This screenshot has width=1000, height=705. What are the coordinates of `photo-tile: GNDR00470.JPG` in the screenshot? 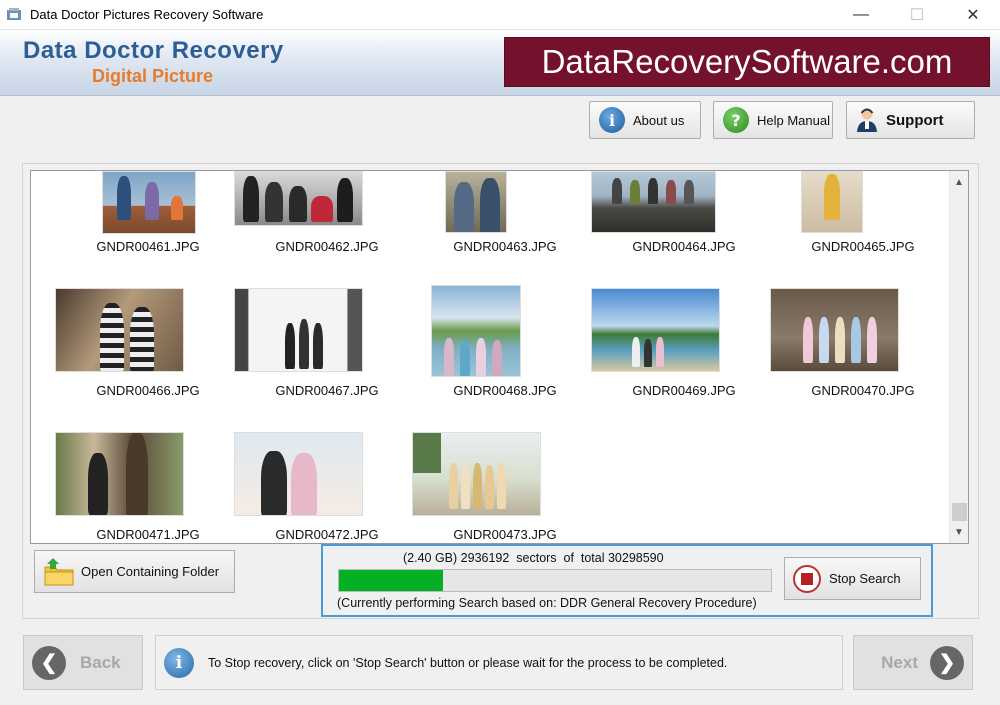 It's located at (859, 358).